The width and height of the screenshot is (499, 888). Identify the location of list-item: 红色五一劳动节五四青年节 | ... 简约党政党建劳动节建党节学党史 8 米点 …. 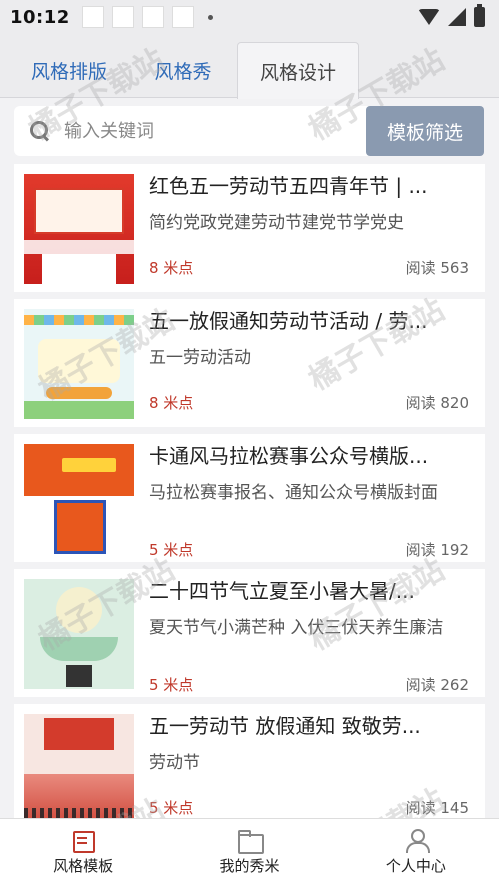
(249, 228).